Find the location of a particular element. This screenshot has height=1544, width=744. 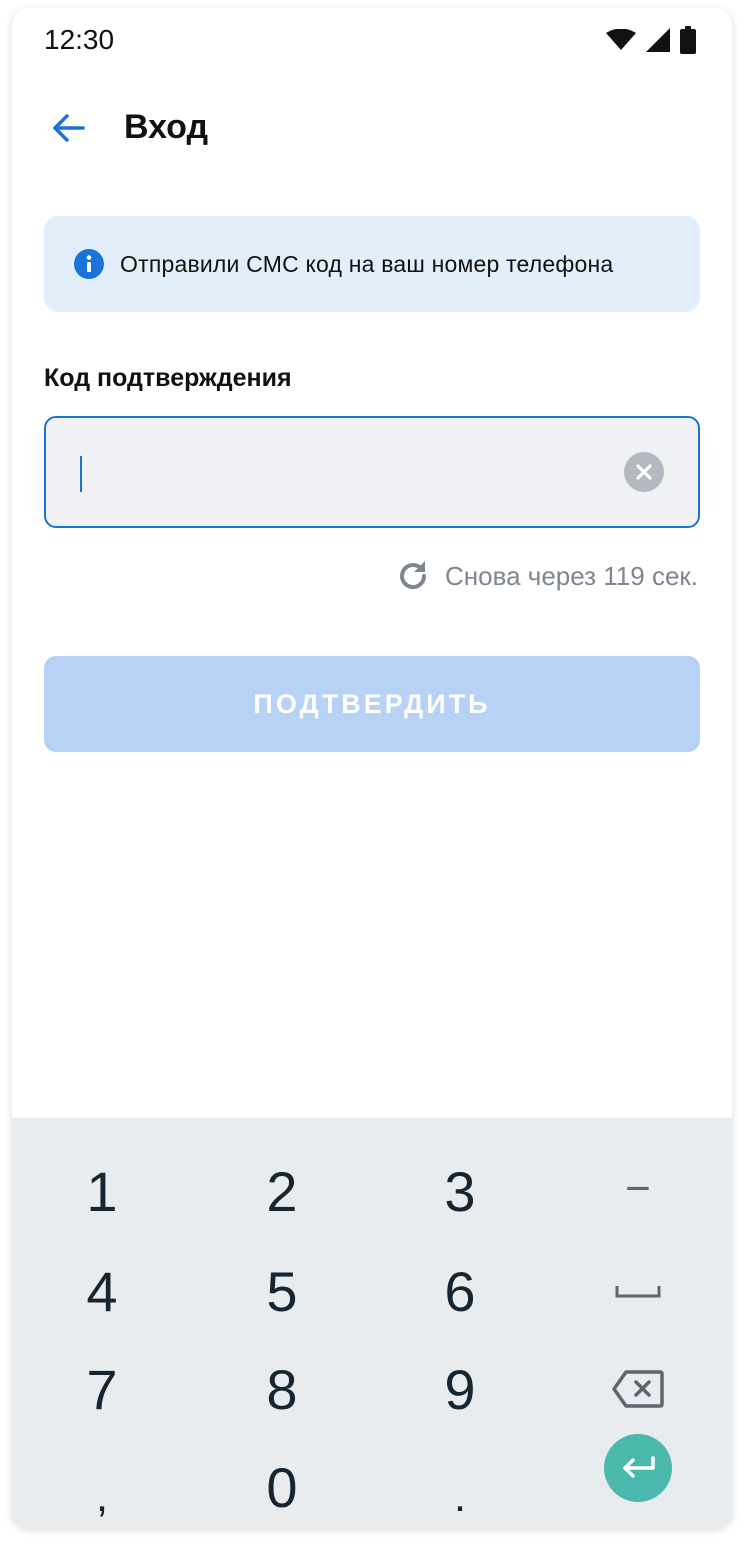

signal-icon is located at coordinates (658, 40).